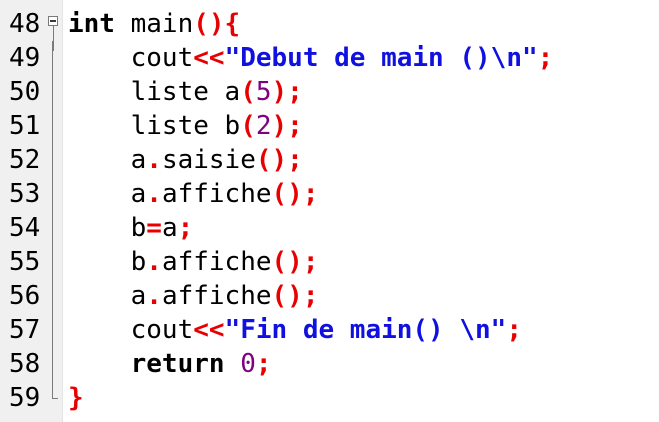 The width and height of the screenshot is (659, 422). I want to click on line-number: 50, so click(25, 92).